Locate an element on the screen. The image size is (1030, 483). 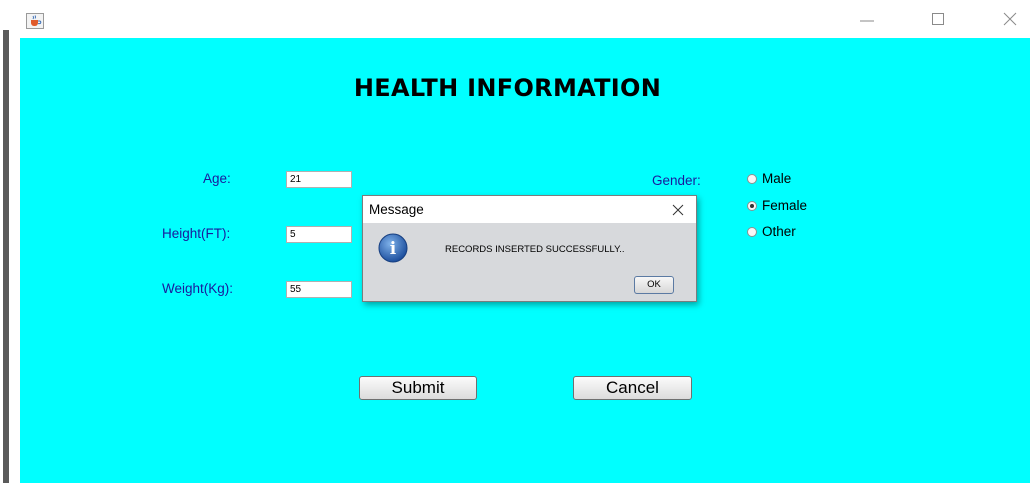
radio-checked-icon is located at coordinates (752, 206).